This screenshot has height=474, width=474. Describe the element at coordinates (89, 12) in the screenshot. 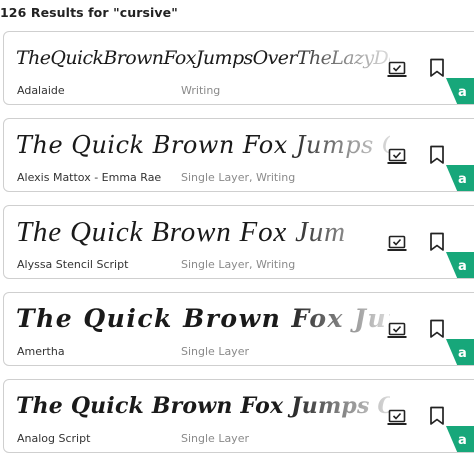

I see `results-count-header: 126 Results for "cursive"` at that location.